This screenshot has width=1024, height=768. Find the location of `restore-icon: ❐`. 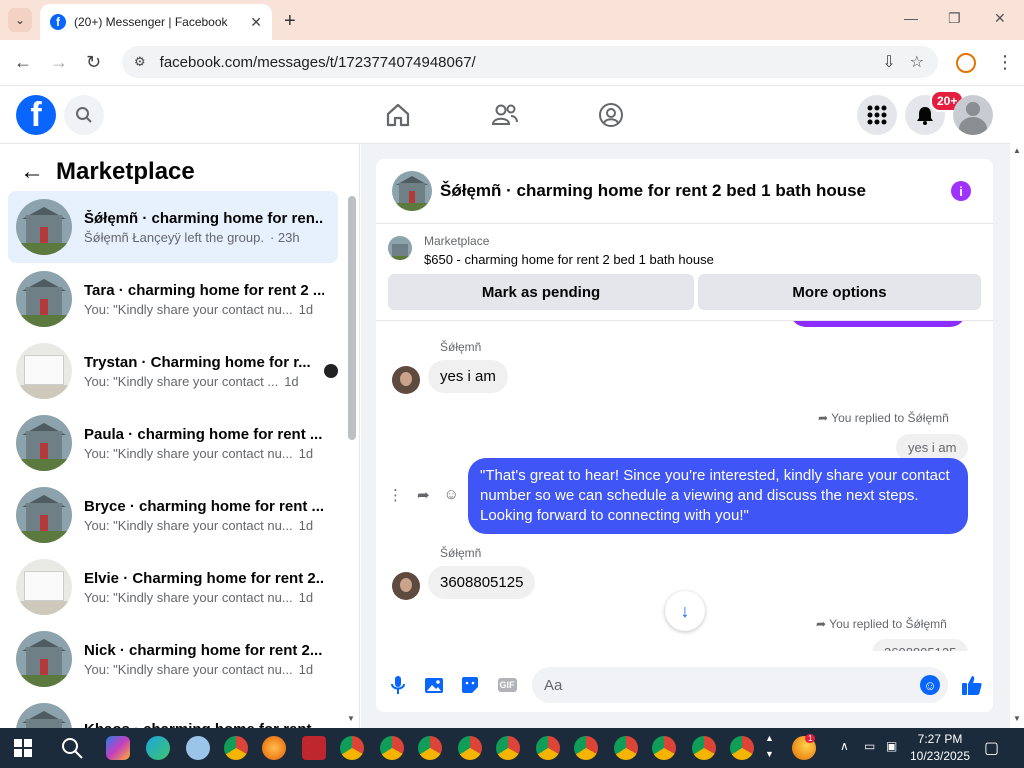

restore-icon: ❐ is located at coordinates (954, 18).